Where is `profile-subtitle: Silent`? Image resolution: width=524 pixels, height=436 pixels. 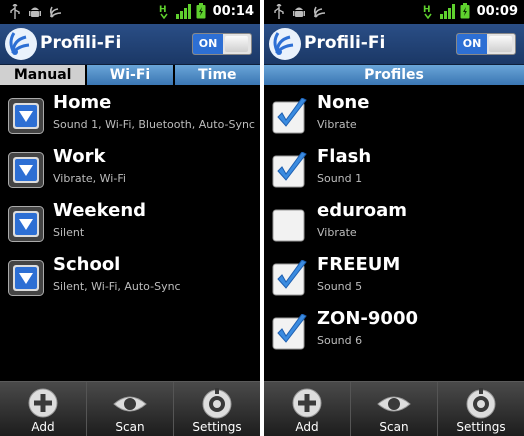
profile-subtitle: Silent is located at coordinates (69, 232).